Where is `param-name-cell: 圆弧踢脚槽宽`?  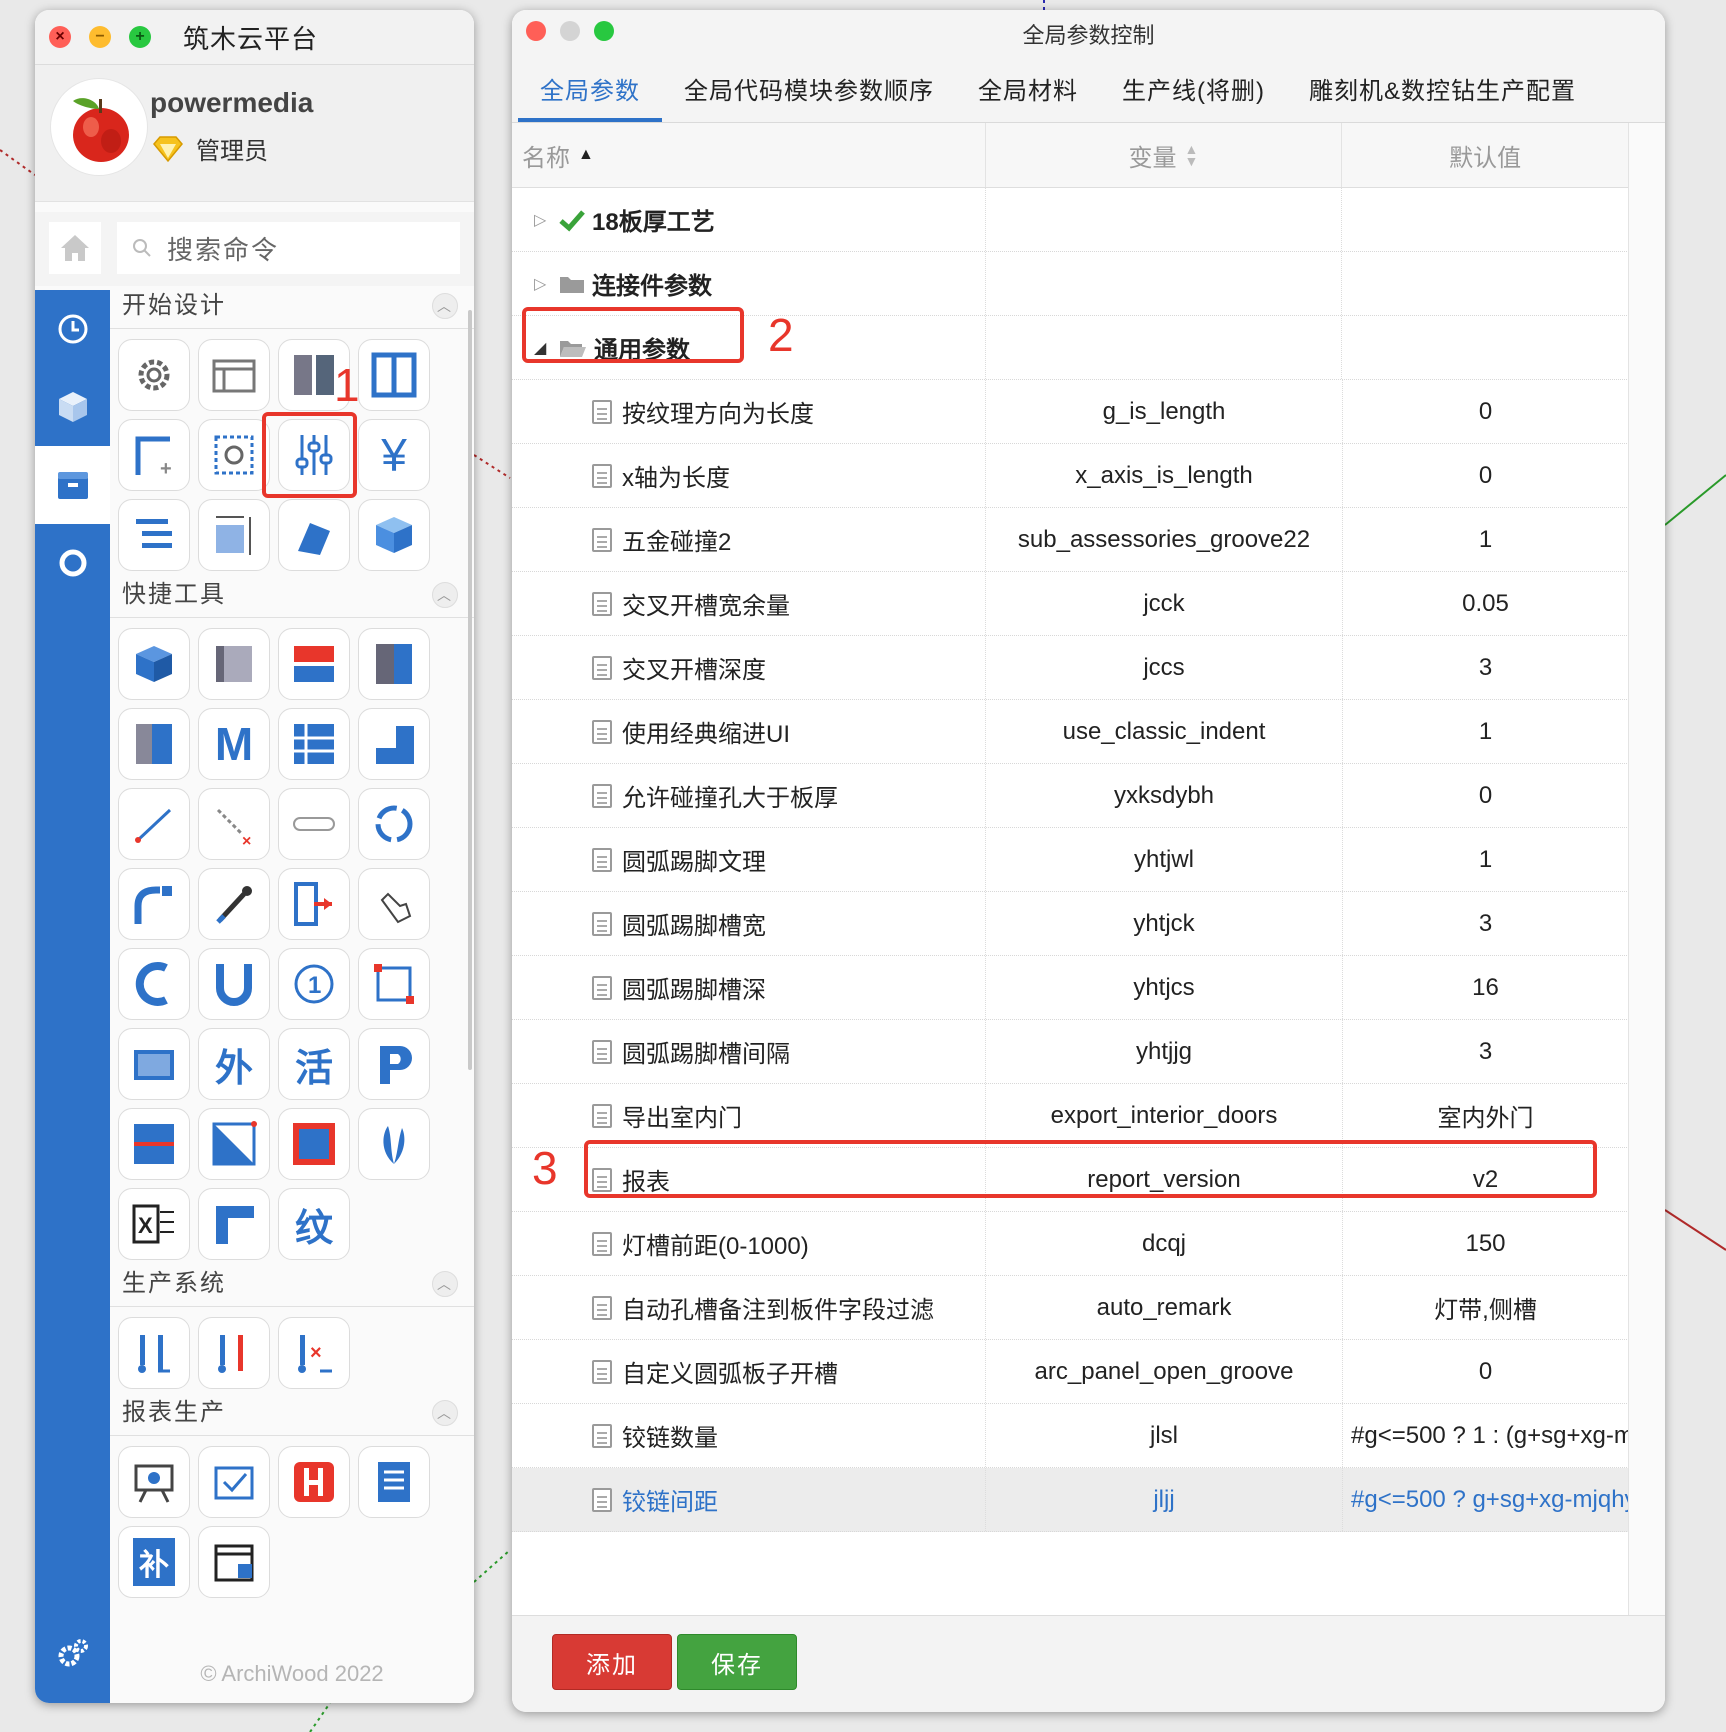 param-name-cell: 圆弧踢脚槽宽 is located at coordinates (749, 923).